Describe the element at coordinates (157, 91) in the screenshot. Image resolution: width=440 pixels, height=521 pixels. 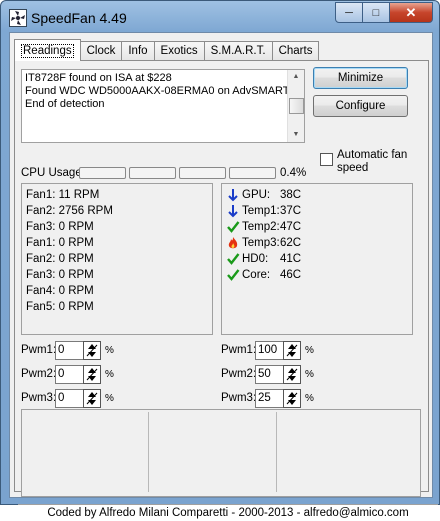
I see `log-line: Found WDC WD5000AAKX-08ERMA0 on AdvSMART` at that location.